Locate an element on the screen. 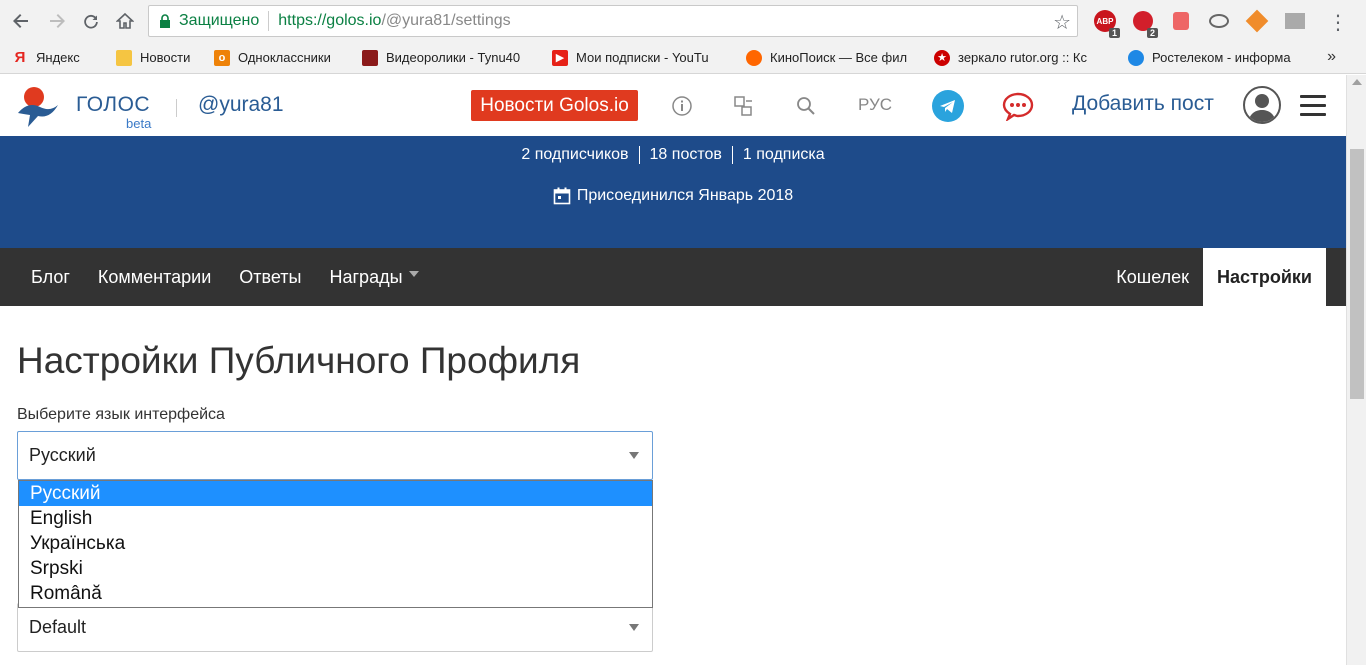 This screenshot has height=665, width=1366. tabs-right-group: Кошелек Настройки is located at coordinates (1214, 277).